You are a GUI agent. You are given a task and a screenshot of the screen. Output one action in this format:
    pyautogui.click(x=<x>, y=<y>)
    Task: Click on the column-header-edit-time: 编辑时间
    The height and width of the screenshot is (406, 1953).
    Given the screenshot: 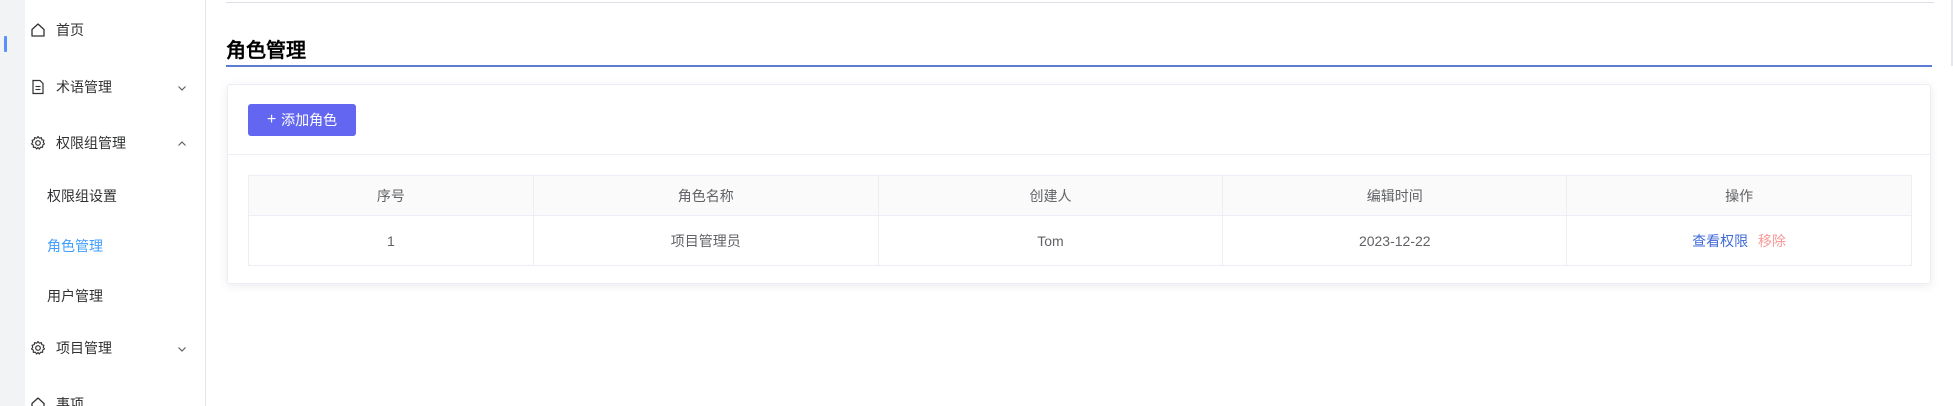 What is the action you would take?
    pyautogui.click(x=1395, y=195)
    